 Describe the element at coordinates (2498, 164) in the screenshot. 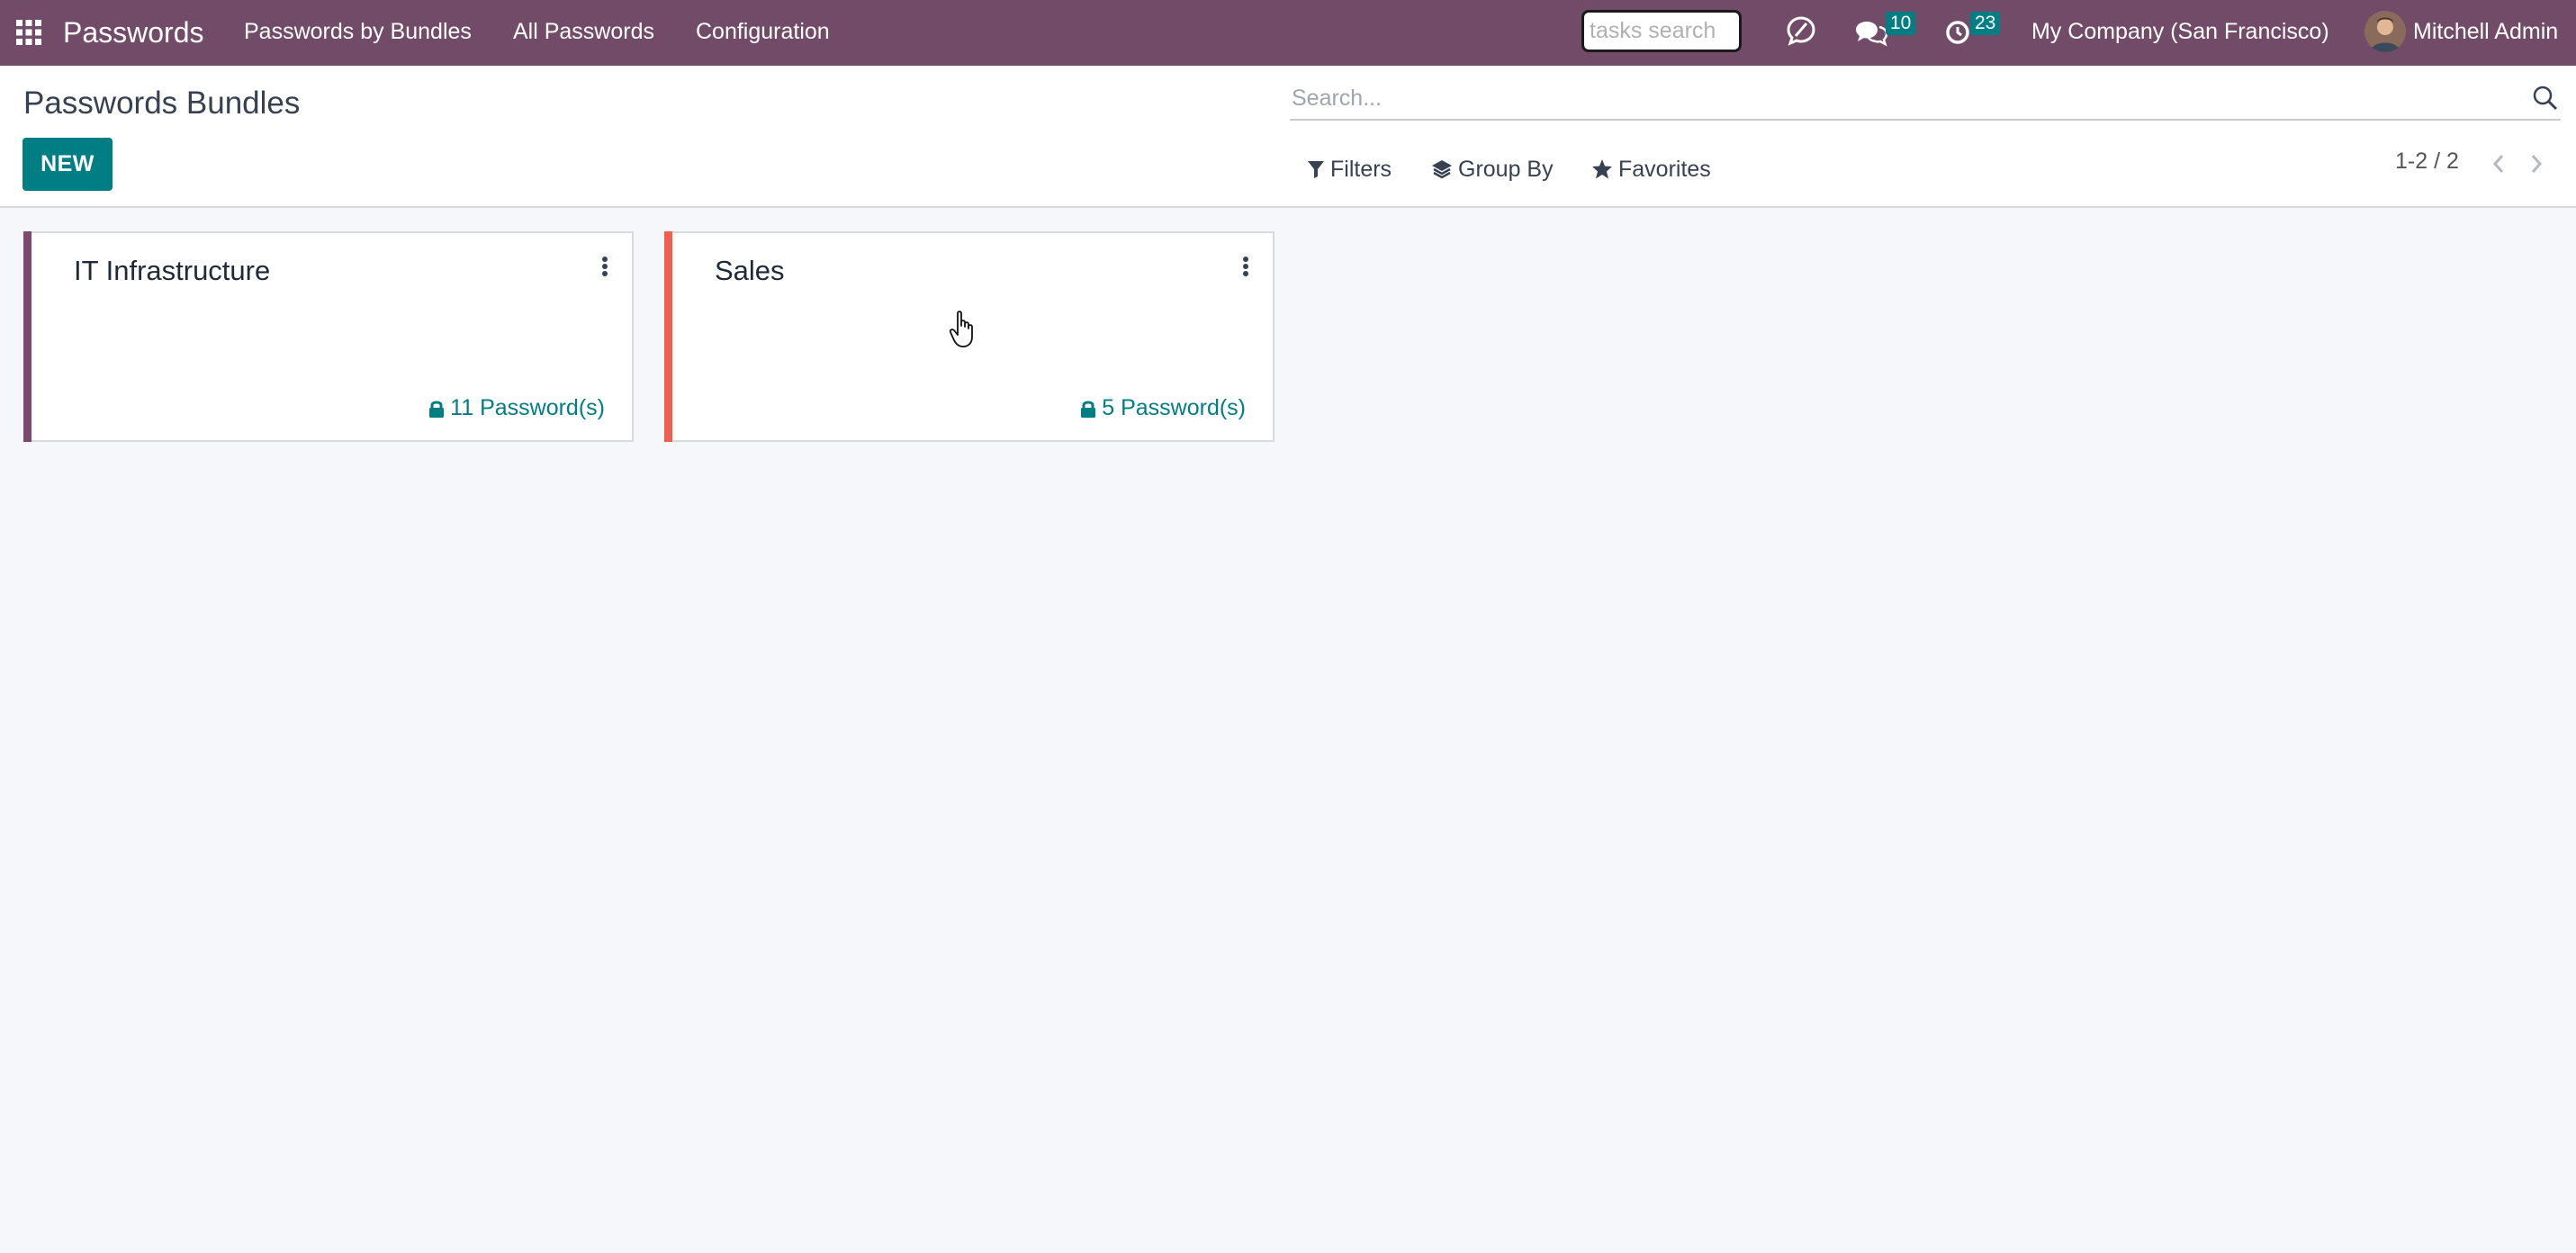

I see `pager-previous-icon` at that location.